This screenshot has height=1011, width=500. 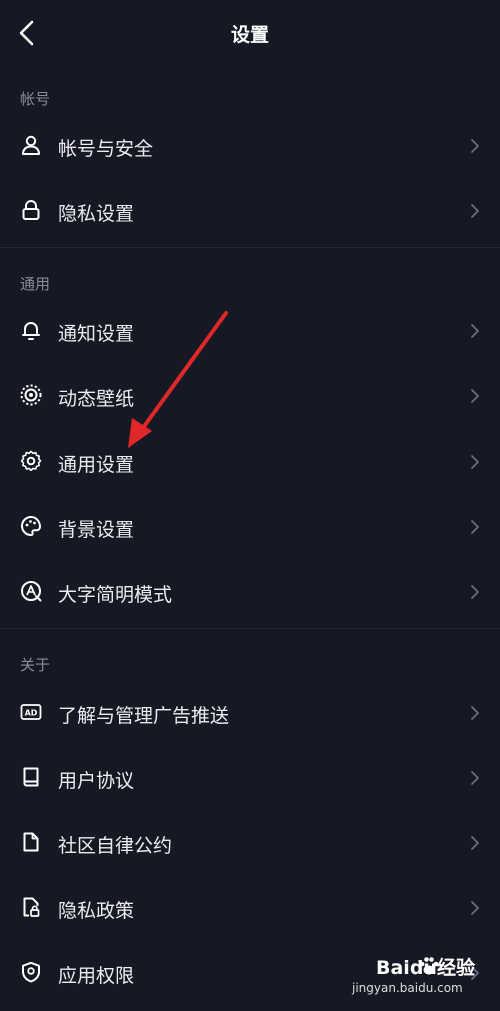 I want to click on svg-text: AD, so click(x=31, y=713).